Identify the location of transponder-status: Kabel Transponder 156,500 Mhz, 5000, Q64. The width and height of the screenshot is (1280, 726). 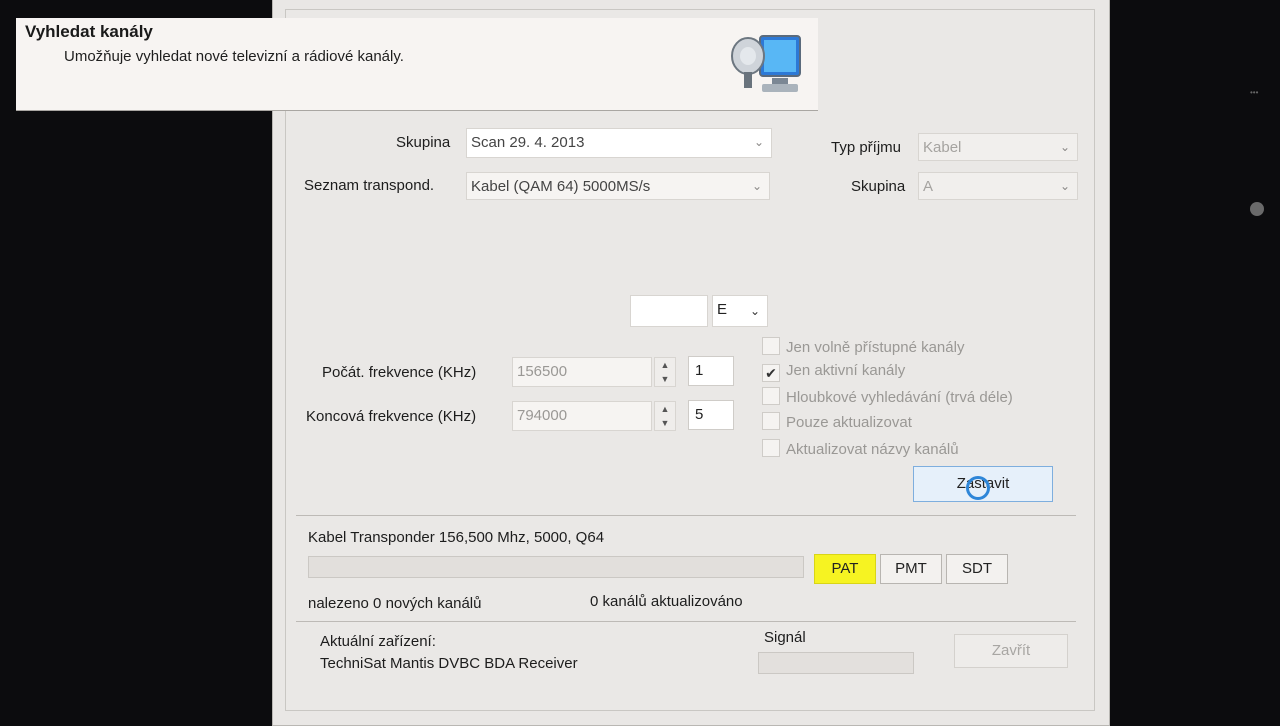
(456, 537).